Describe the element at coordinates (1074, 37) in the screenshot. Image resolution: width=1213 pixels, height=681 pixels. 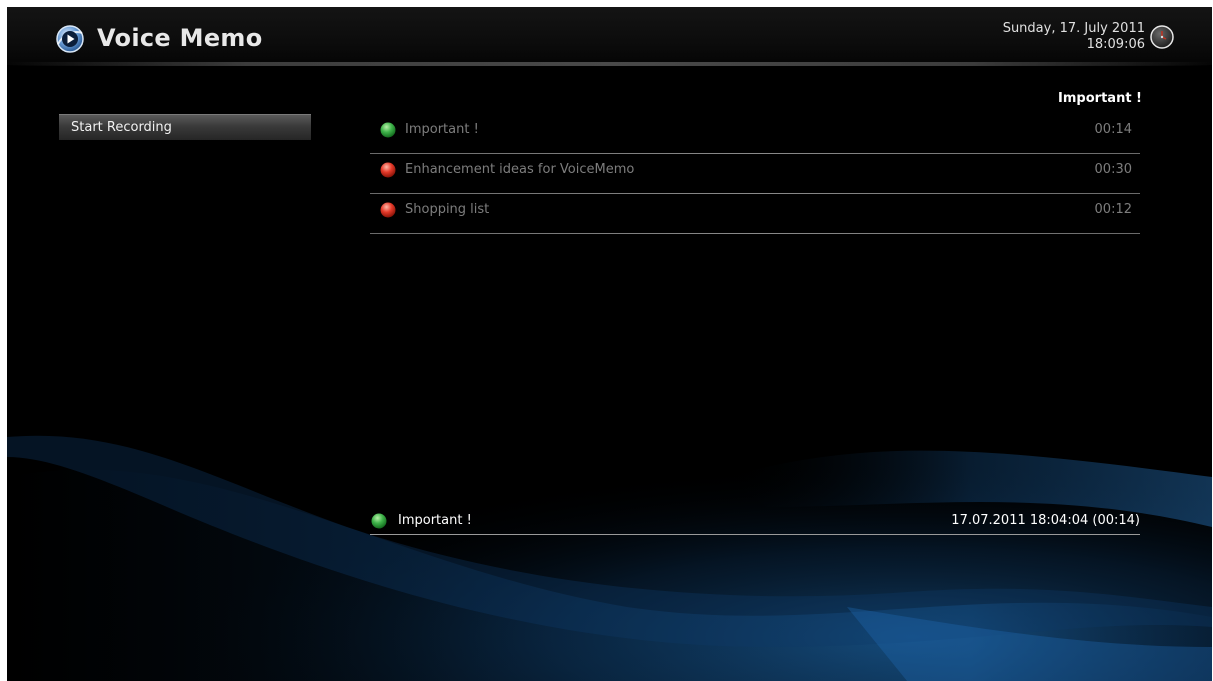
I see `date-time-display: Sunday, 17. July 2011 18:09:06` at that location.